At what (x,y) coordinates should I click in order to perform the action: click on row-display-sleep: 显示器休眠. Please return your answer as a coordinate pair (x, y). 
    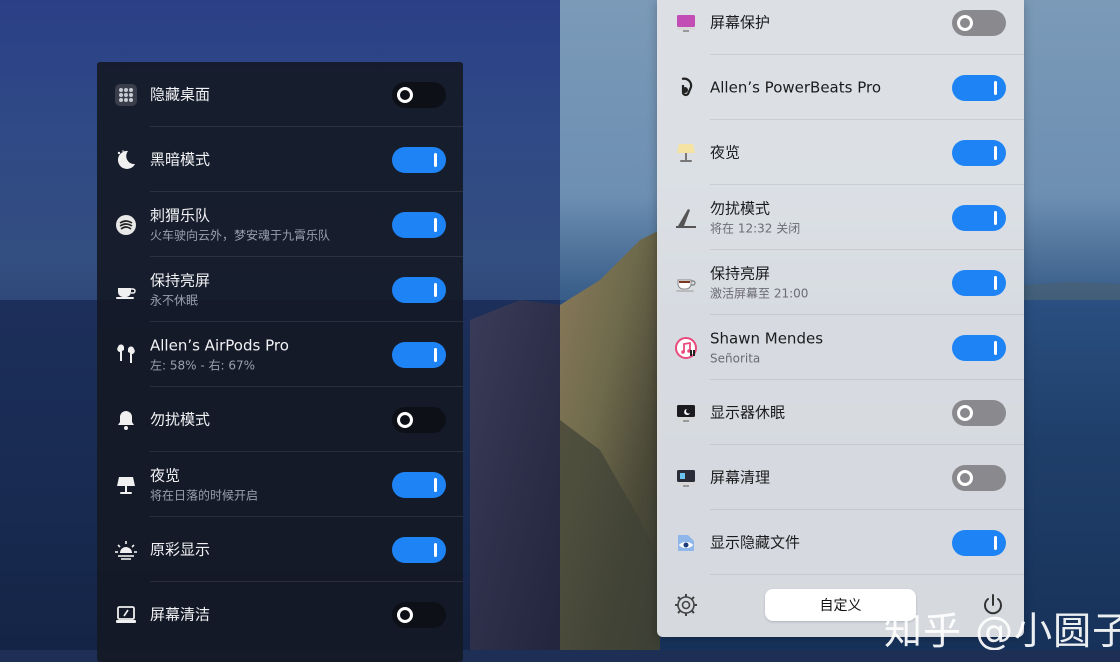
    Looking at the image, I should click on (840, 412).